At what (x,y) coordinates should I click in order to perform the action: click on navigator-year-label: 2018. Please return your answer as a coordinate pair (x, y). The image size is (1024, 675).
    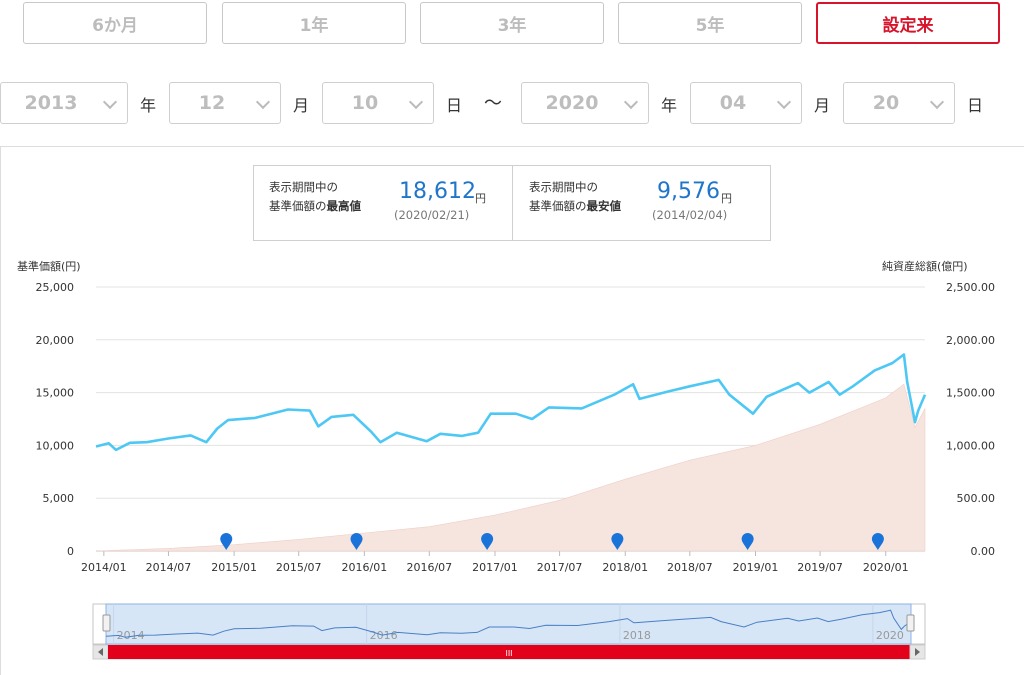
    Looking at the image, I should click on (637, 635).